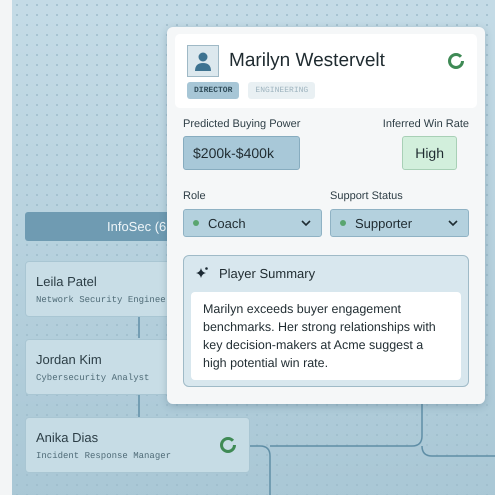 Image resolution: width=495 pixels, height=495 pixels. What do you see at coordinates (241, 153) in the screenshot?
I see `buying-power-value: $200k-$400k` at bounding box center [241, 153].